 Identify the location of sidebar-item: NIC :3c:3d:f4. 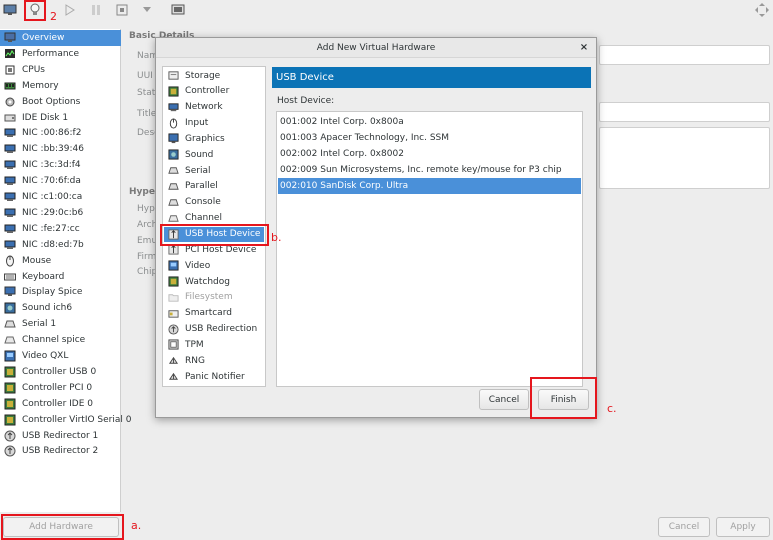
(60, 165).